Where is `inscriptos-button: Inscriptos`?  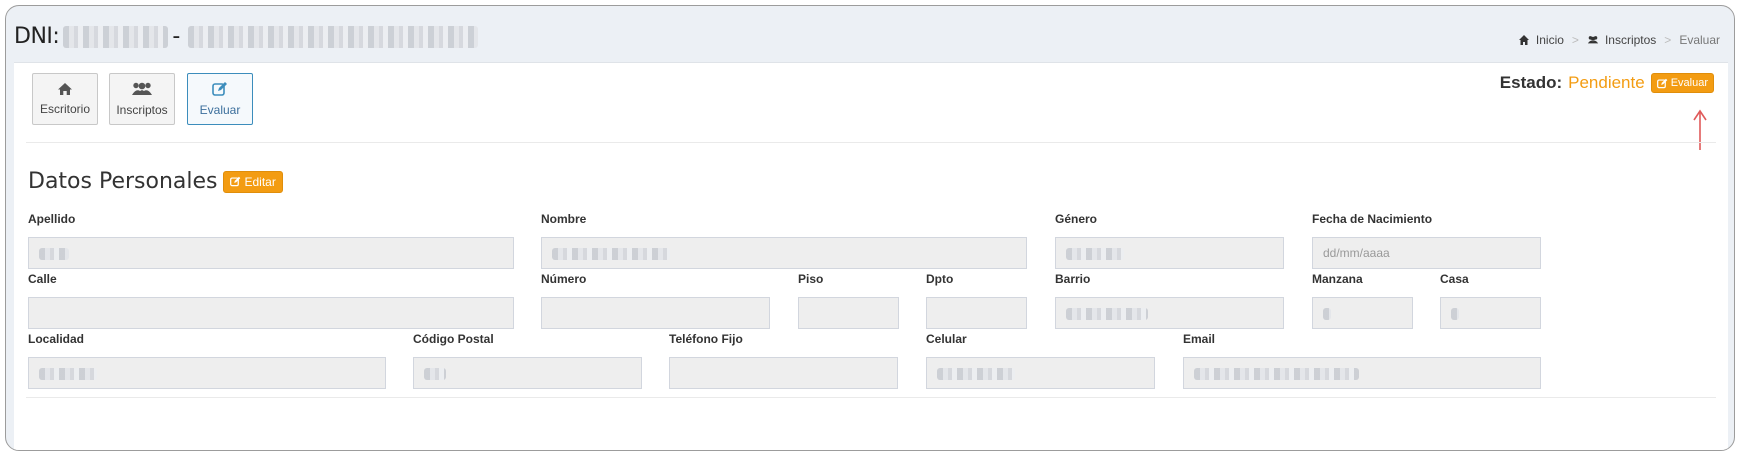 inscriptos-button: Inscriptos is located at coordinates (142, 99).